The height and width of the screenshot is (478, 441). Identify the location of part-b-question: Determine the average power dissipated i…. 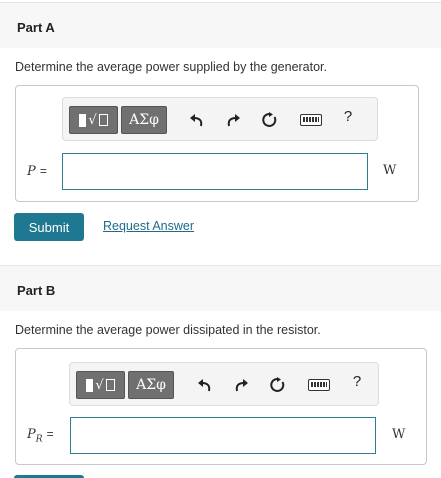
(168, 330).